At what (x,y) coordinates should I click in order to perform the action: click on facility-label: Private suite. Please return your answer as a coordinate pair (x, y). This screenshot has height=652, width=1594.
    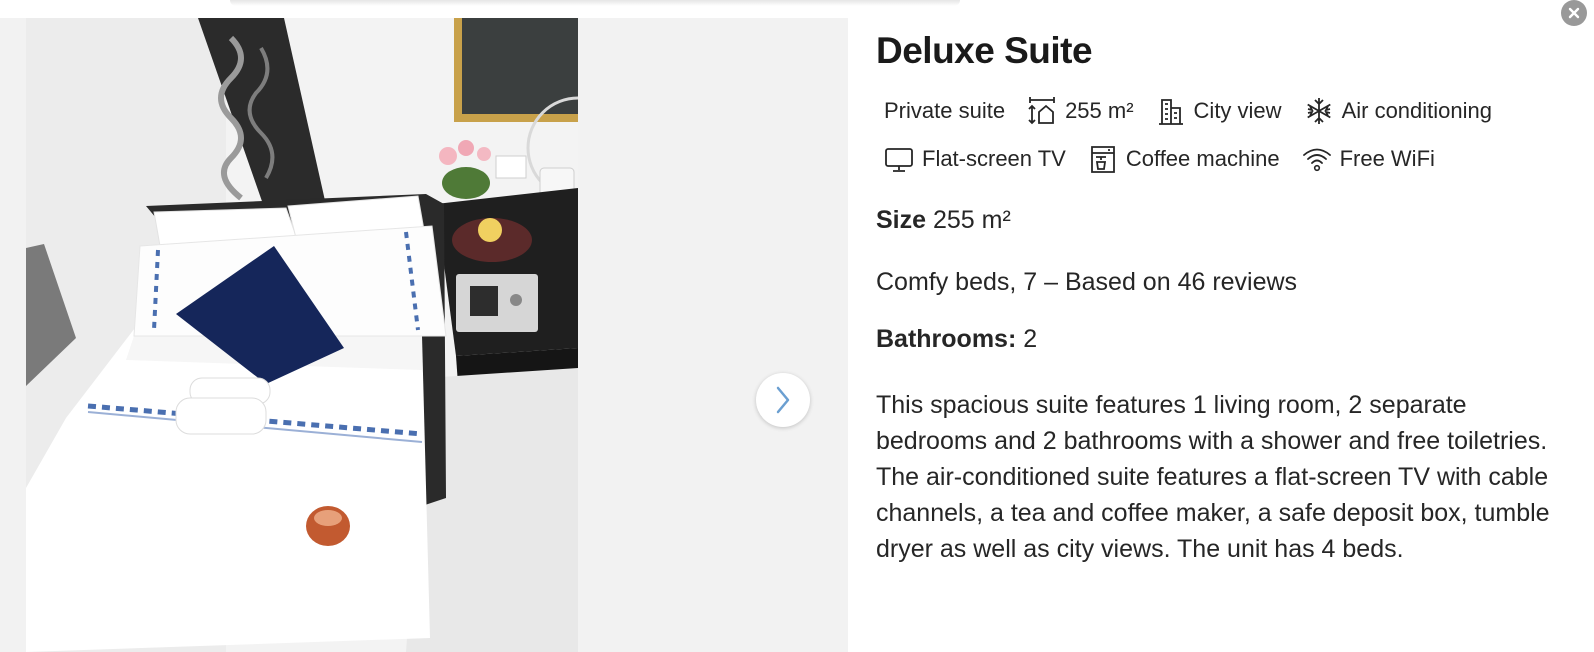
    Looking at the image, I should click on (945, 110).